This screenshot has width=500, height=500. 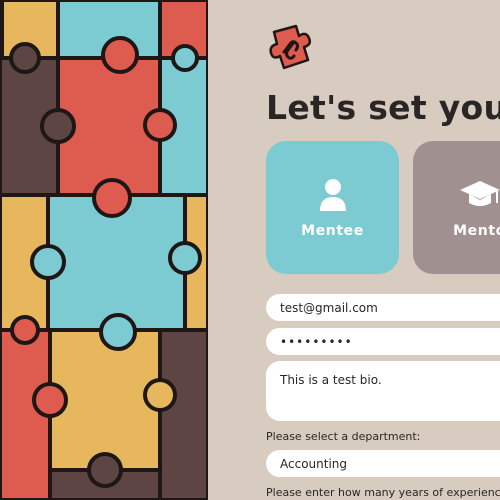 What do you see at coordinates (383, 107) in the screenshot?
I see `page-title: Let's set you` at bounding box center [383, 107].